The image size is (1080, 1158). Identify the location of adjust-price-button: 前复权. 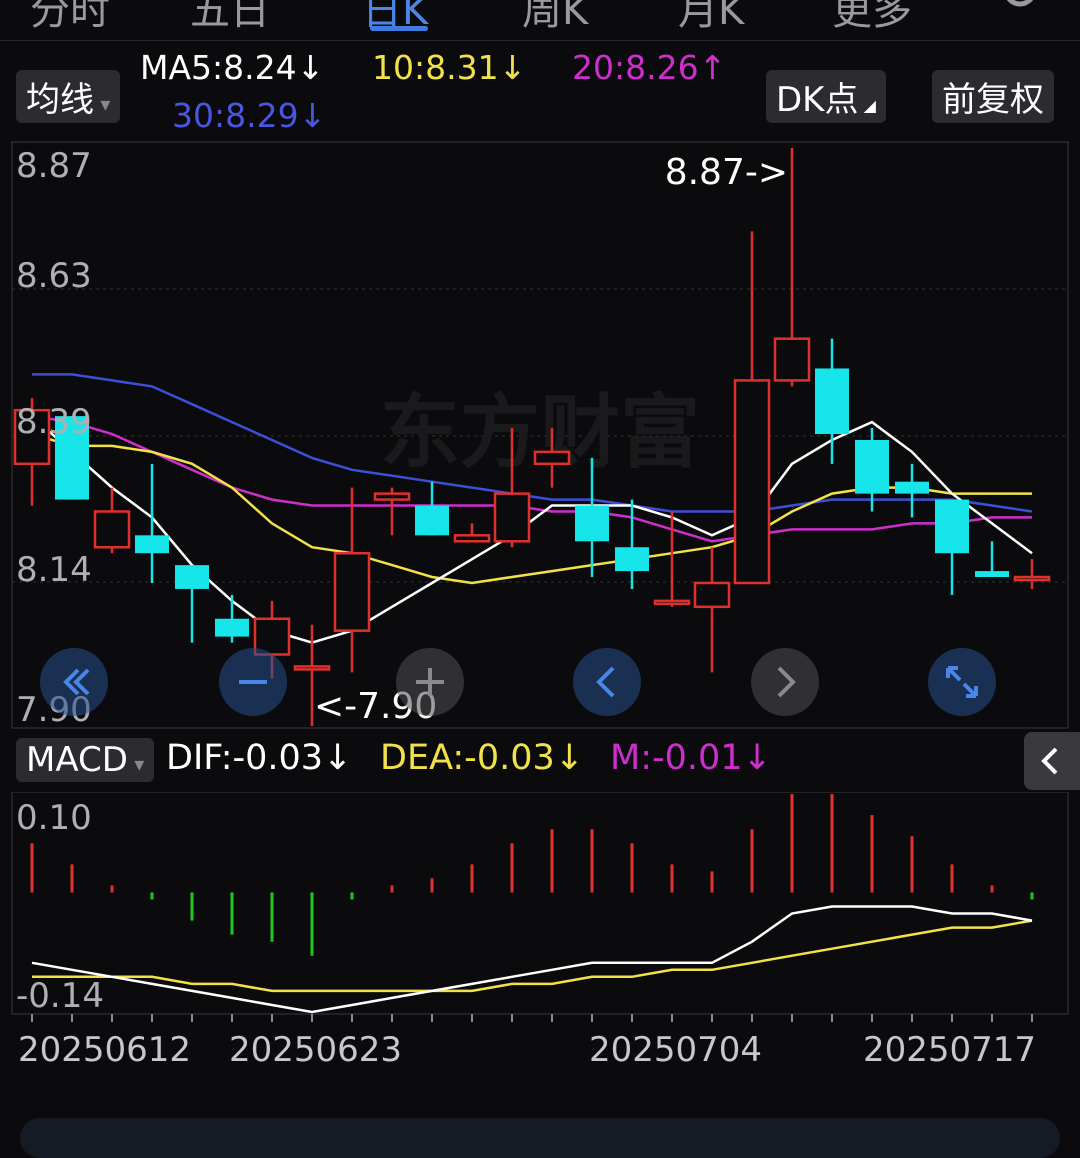
(993, 96).